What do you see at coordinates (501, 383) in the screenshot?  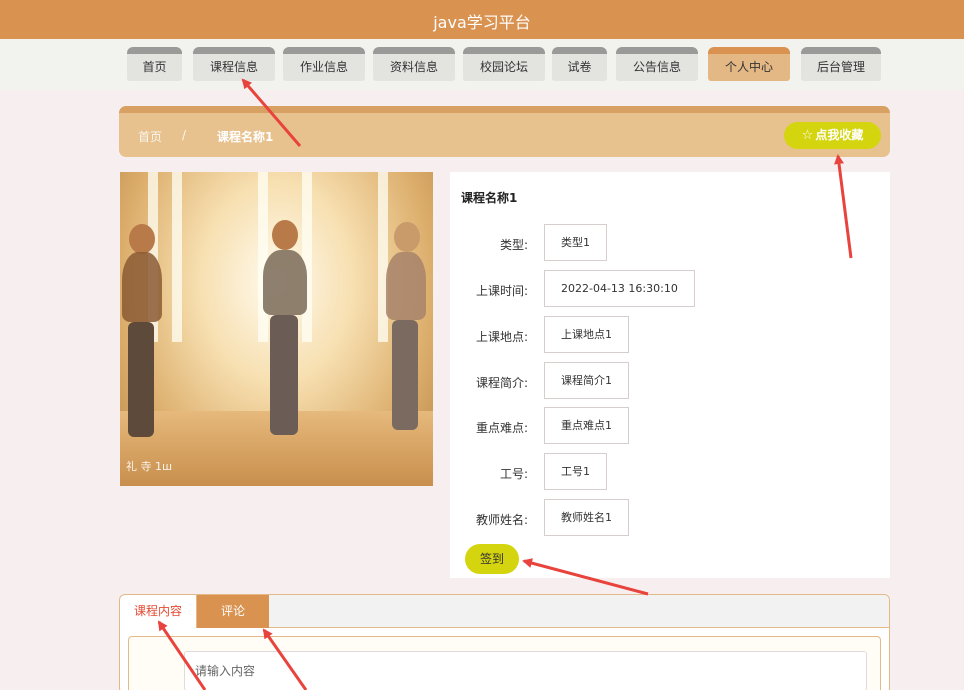 I see `field-label-intro: 课程简介:` at bounding box center [501, 383].